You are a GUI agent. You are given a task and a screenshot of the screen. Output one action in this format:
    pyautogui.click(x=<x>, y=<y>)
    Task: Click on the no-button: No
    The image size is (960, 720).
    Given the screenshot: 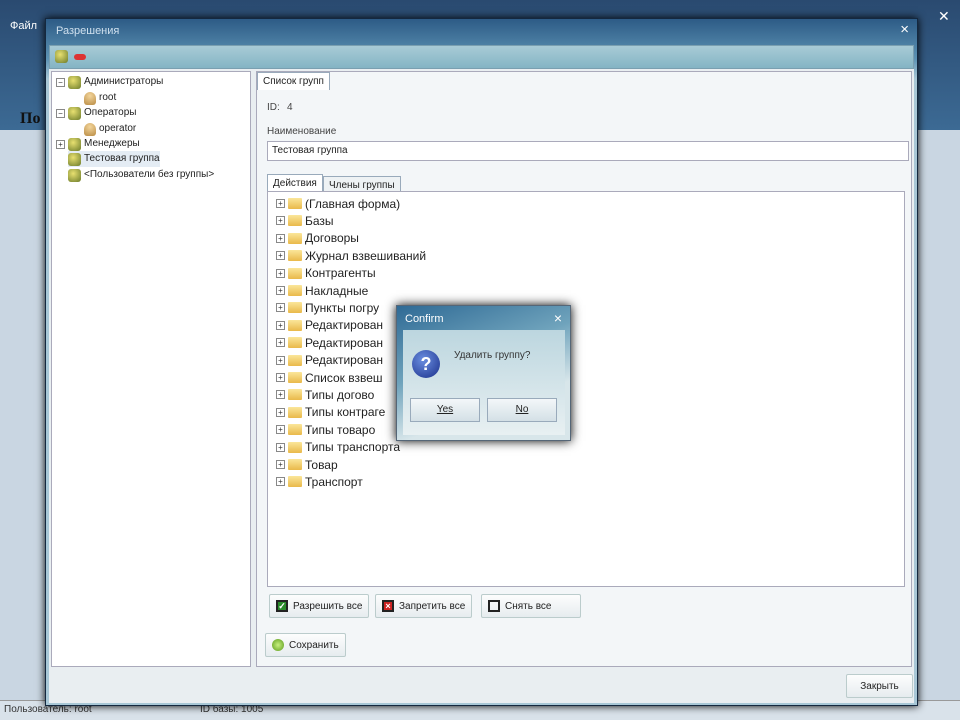 What is the action you would take?
    pyautogui.click(x=522, y=410)
    